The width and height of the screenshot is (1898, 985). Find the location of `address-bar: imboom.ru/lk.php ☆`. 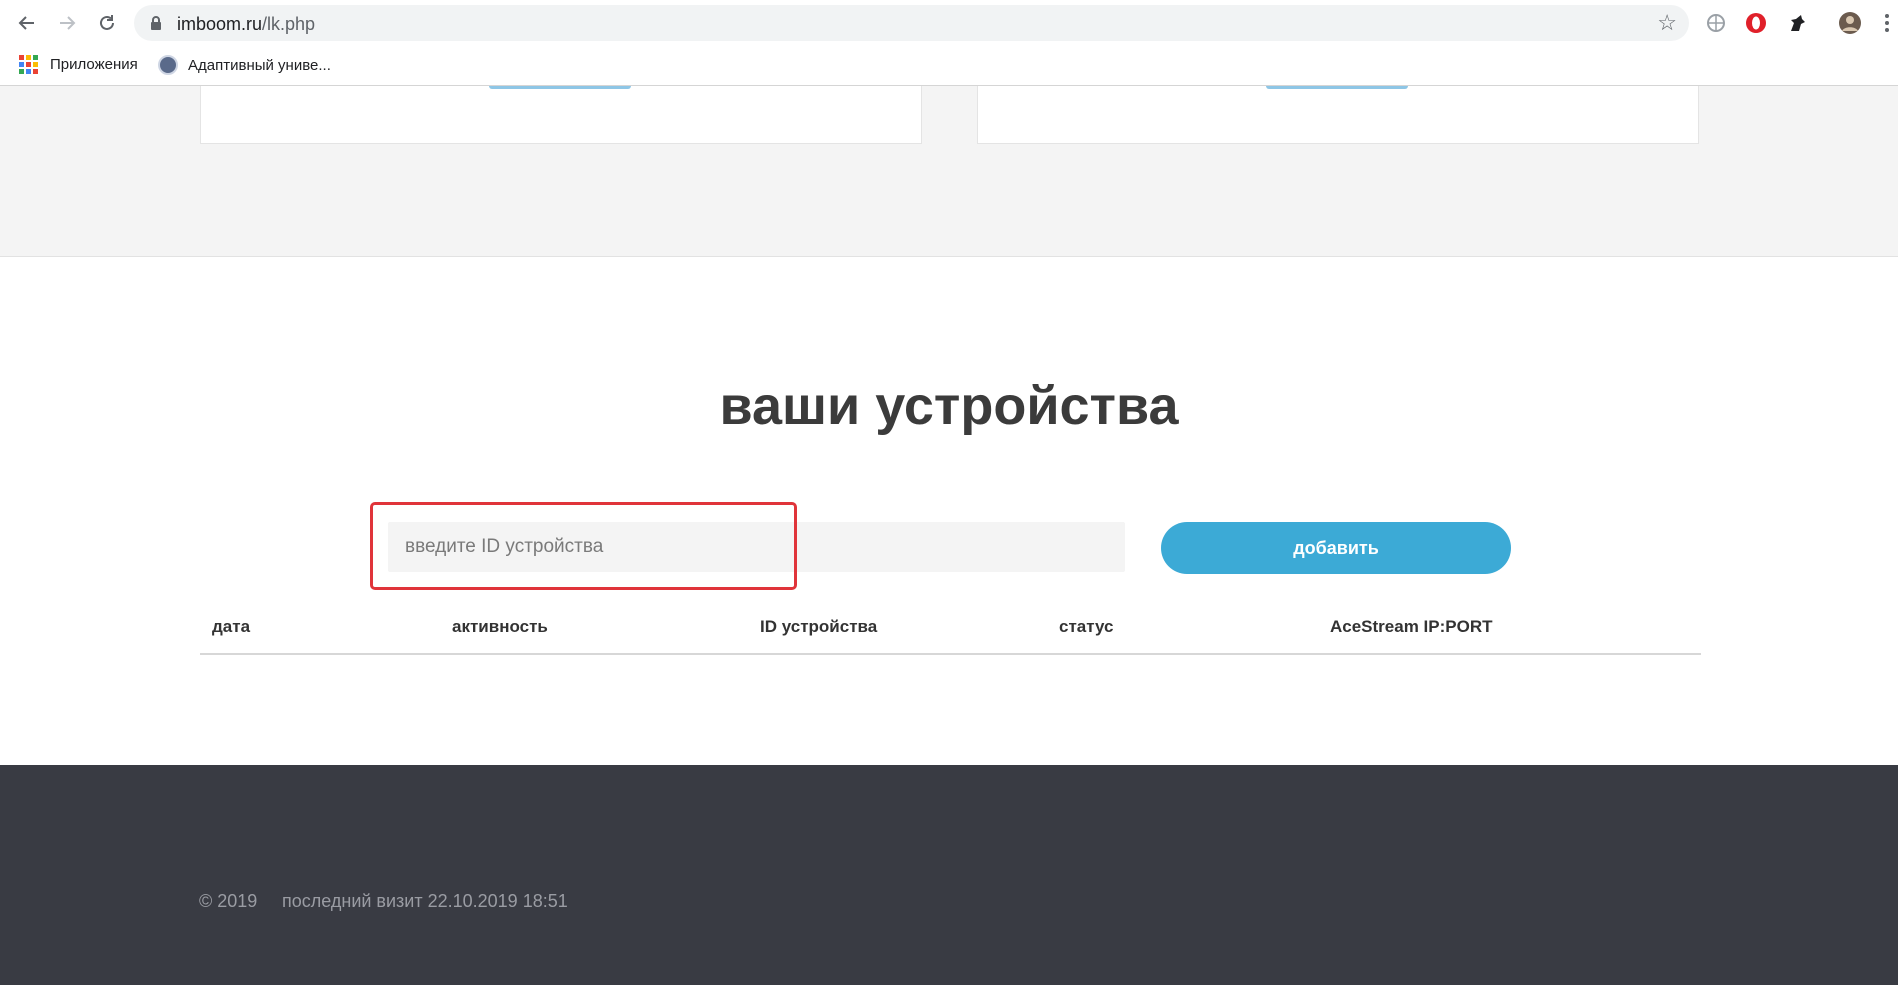

address-bar: imboom.ru/lk.php ☆ is located at coordinates (911, 23).